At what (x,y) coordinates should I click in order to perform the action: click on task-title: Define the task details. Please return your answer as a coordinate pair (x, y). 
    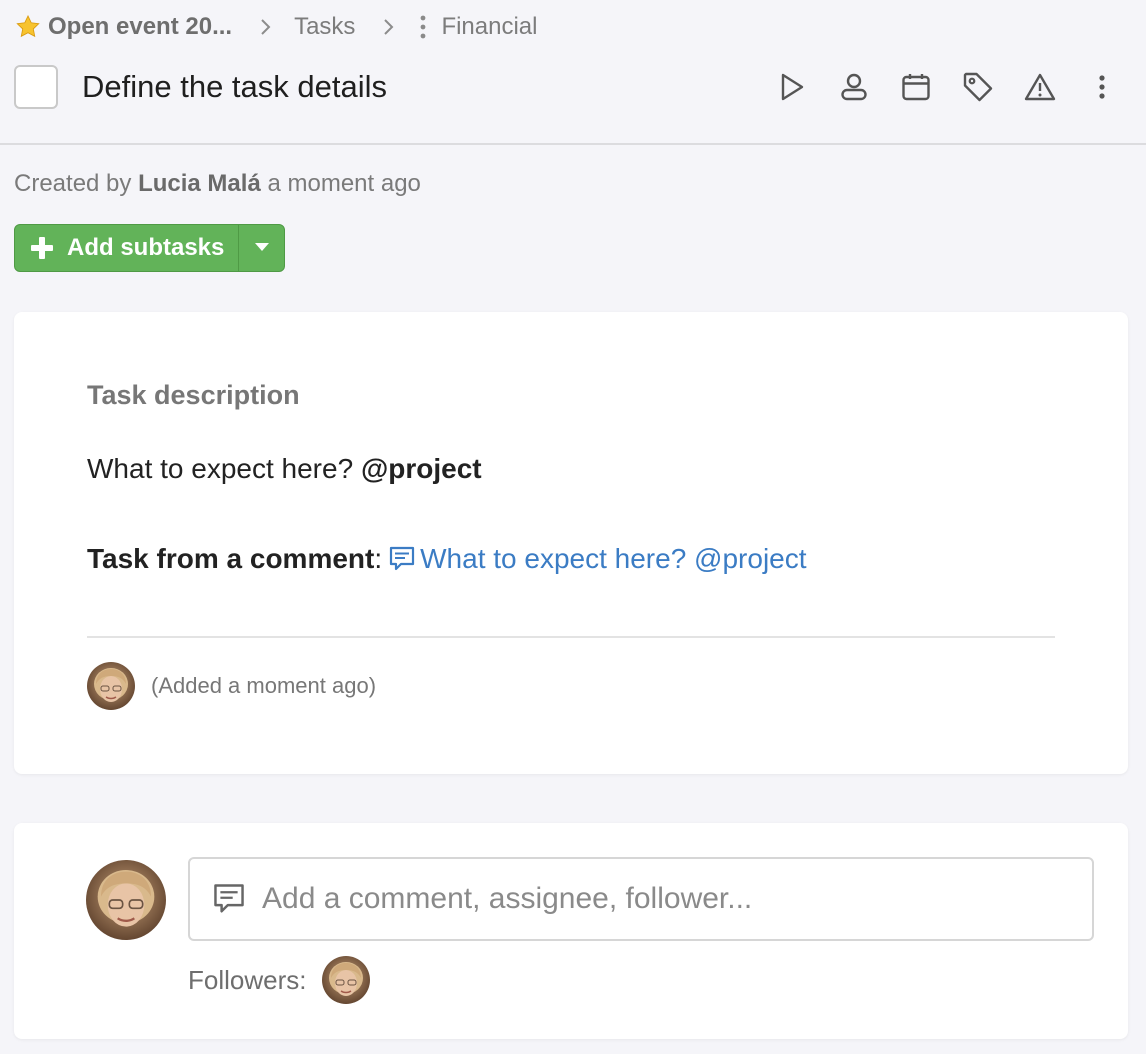
    Looking at the image, I should click on (416, 87).